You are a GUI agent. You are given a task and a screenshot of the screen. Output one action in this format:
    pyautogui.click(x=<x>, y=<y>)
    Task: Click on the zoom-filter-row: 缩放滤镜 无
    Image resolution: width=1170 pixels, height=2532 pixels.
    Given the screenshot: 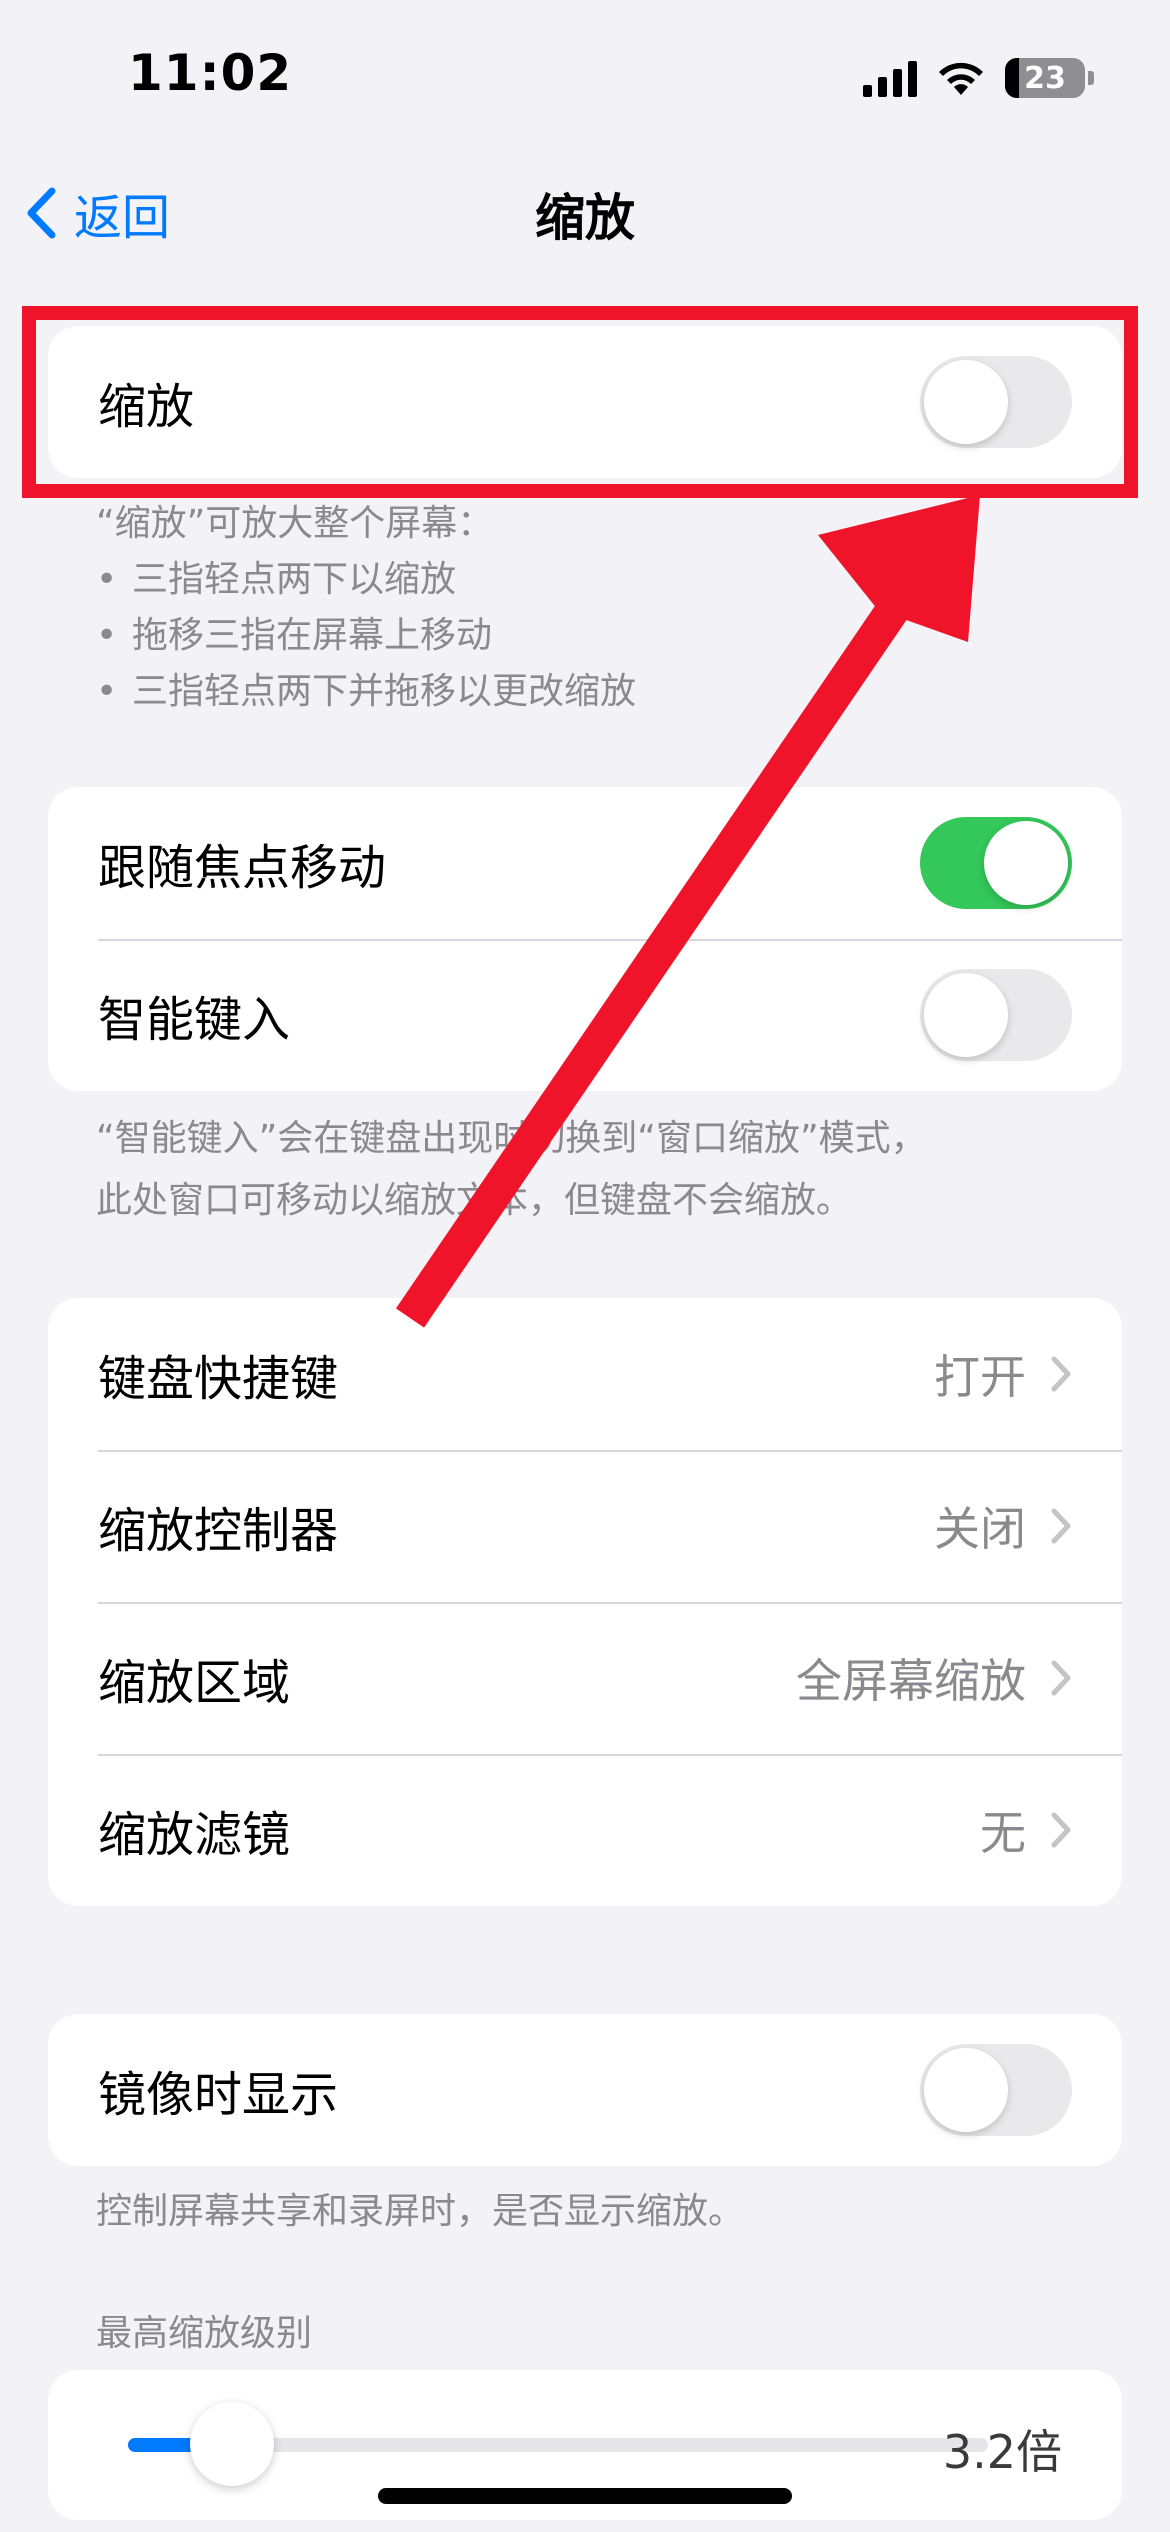 What is the action you would take?
    pyautogui.click(x=585, y=1830)
    